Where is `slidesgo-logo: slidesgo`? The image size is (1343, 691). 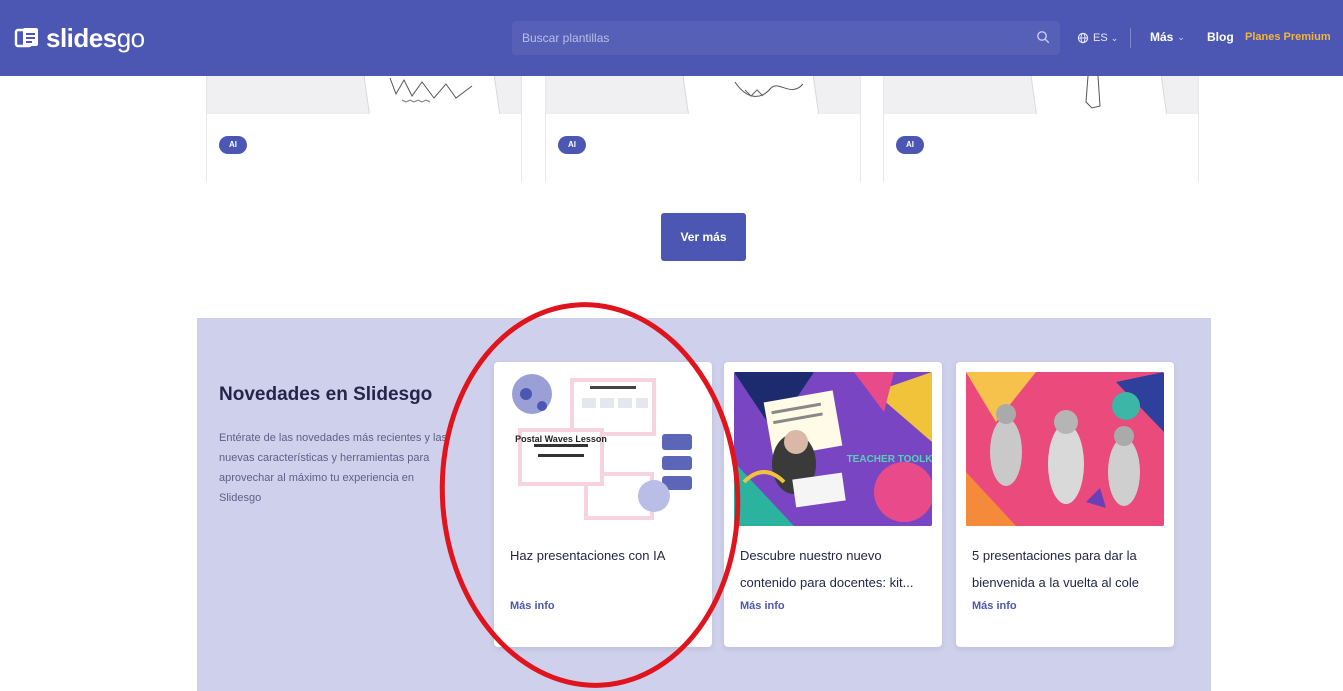 slidesgo-logo: slidesgo is located at coordinates (79, 38).